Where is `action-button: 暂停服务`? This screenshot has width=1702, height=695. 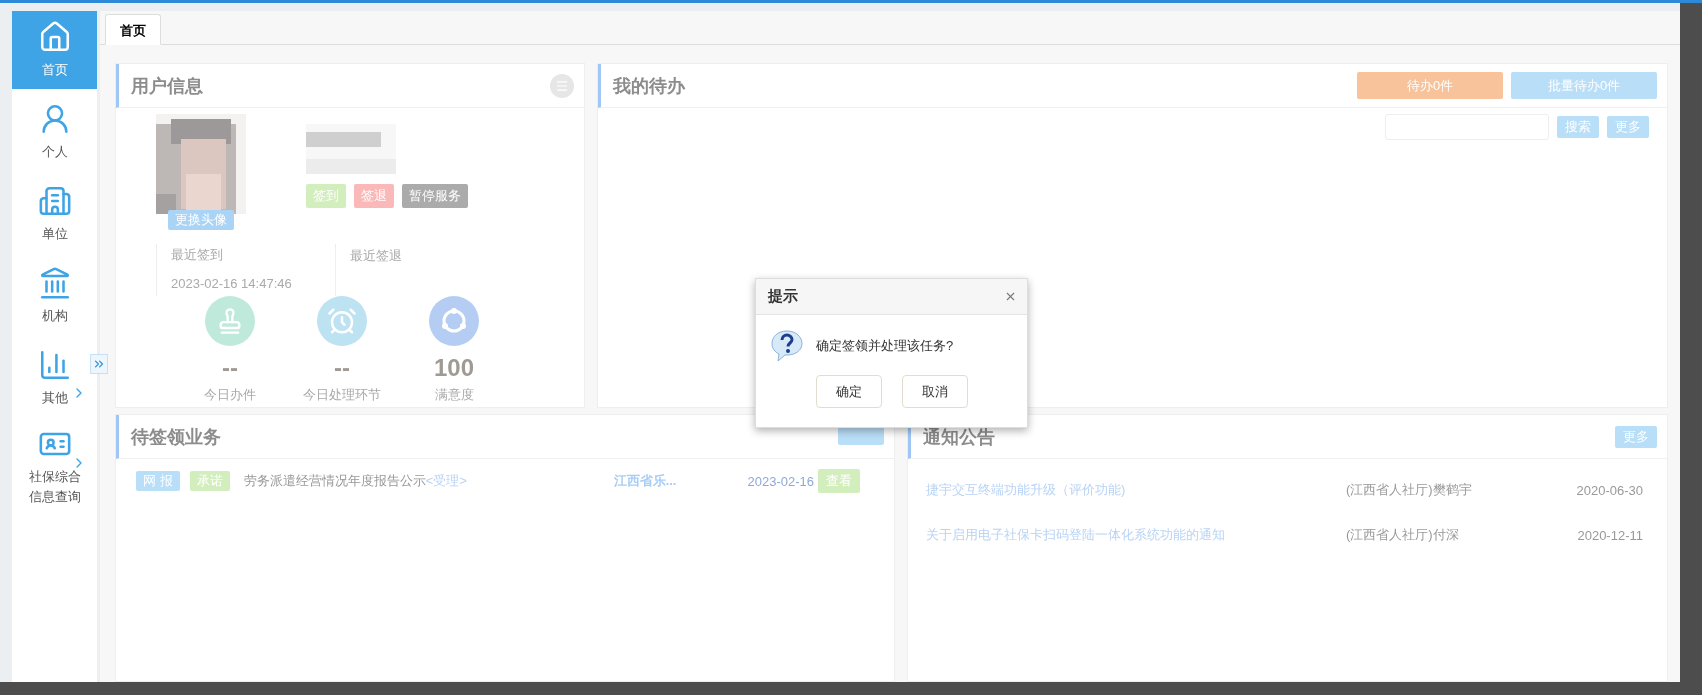
action-button: 暂停服务 is located at coordinates (435, 196).